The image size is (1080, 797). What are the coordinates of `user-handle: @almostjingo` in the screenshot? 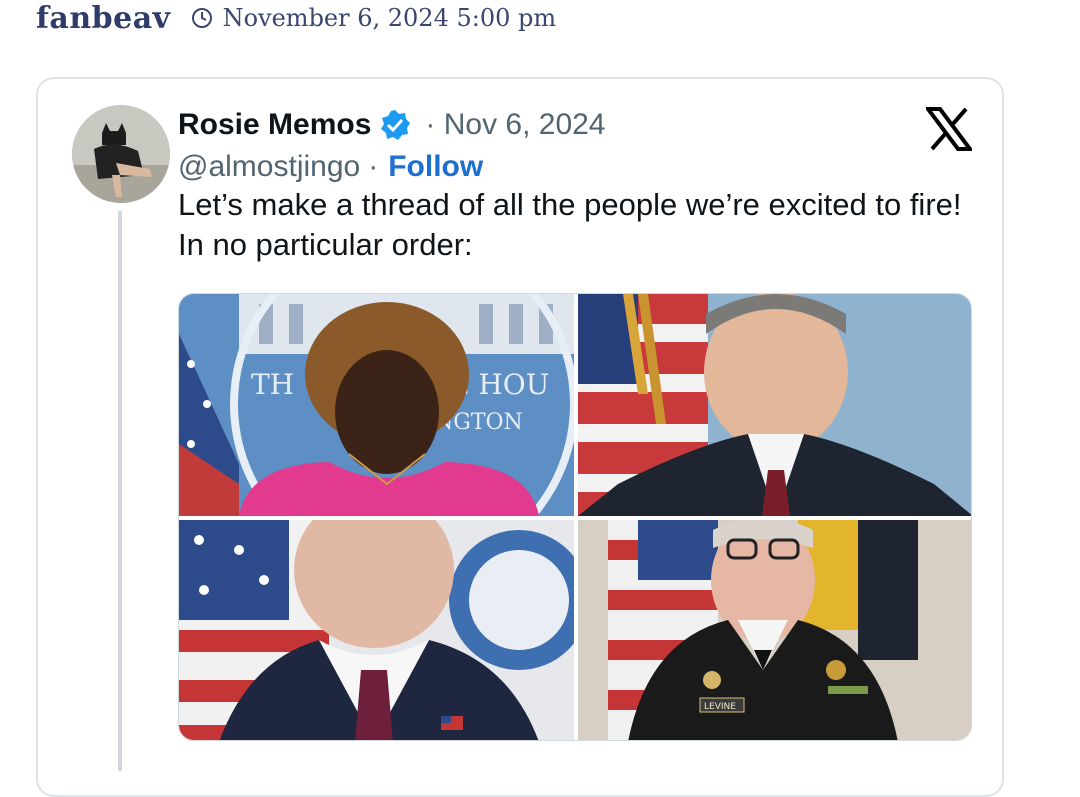 It's located at (269, 167).